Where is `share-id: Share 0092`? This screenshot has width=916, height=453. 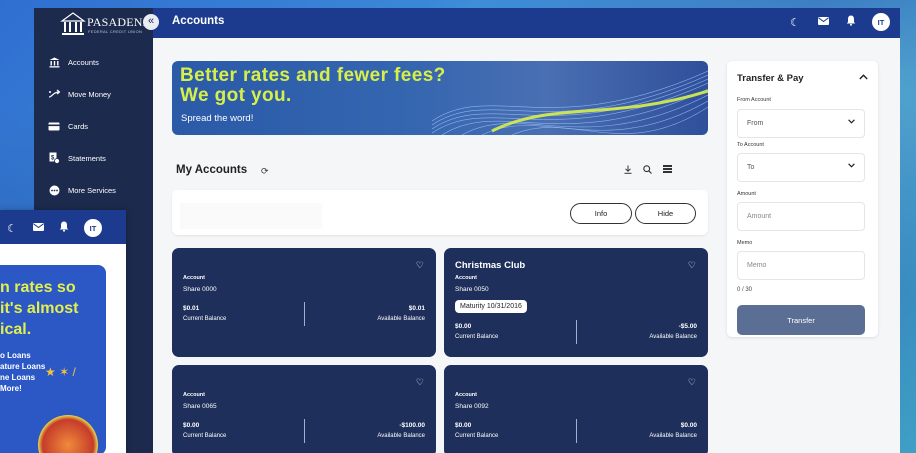
share-id: Share 0092 is located at coordinates (472, 406).